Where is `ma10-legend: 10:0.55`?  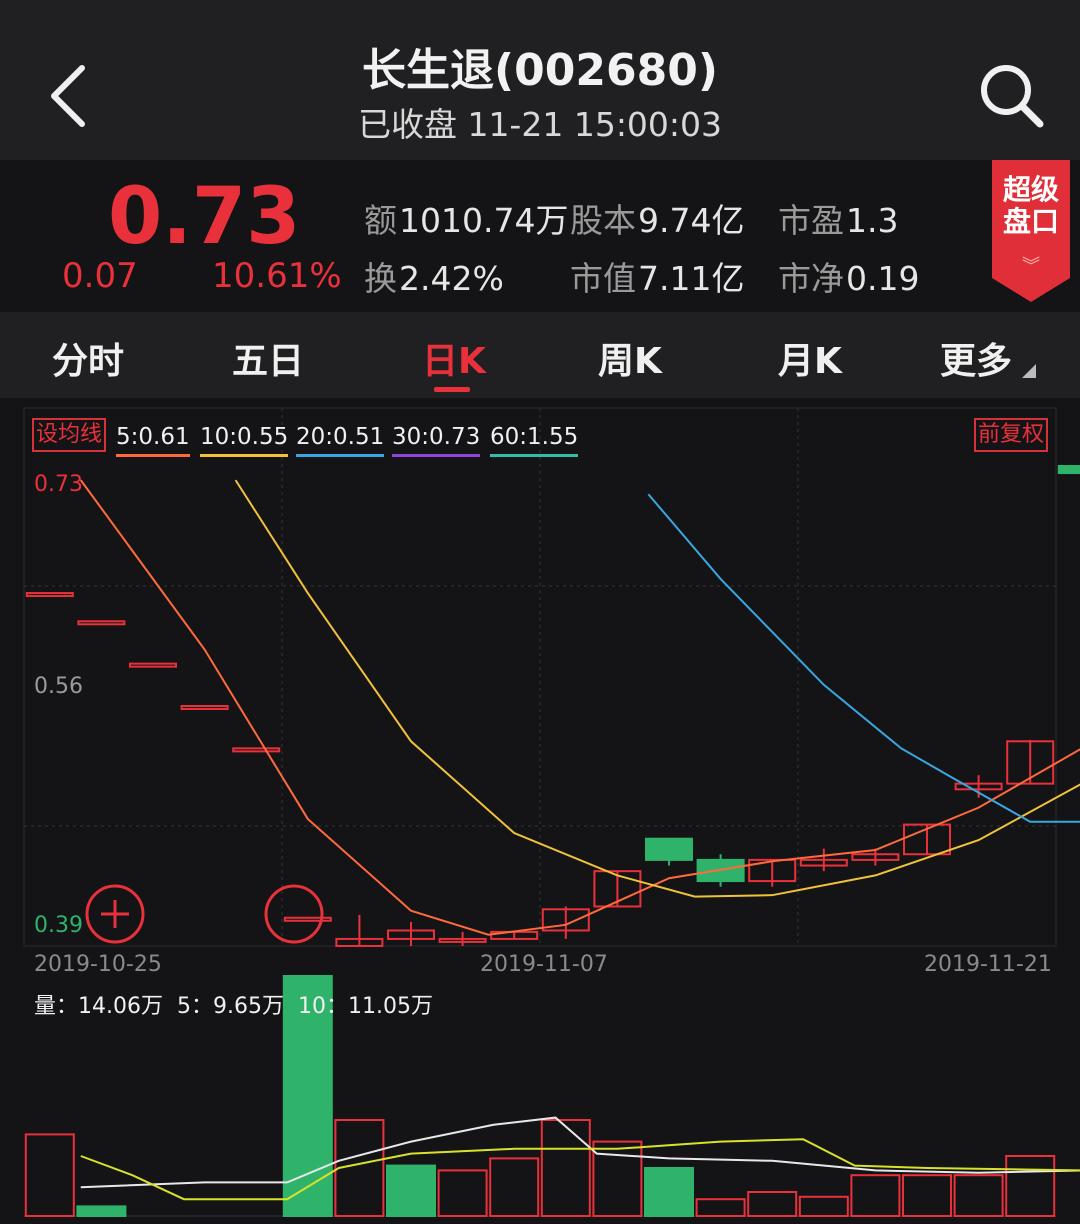 ma10-legend: 10:0.55 is located at coordinates (244, 440).